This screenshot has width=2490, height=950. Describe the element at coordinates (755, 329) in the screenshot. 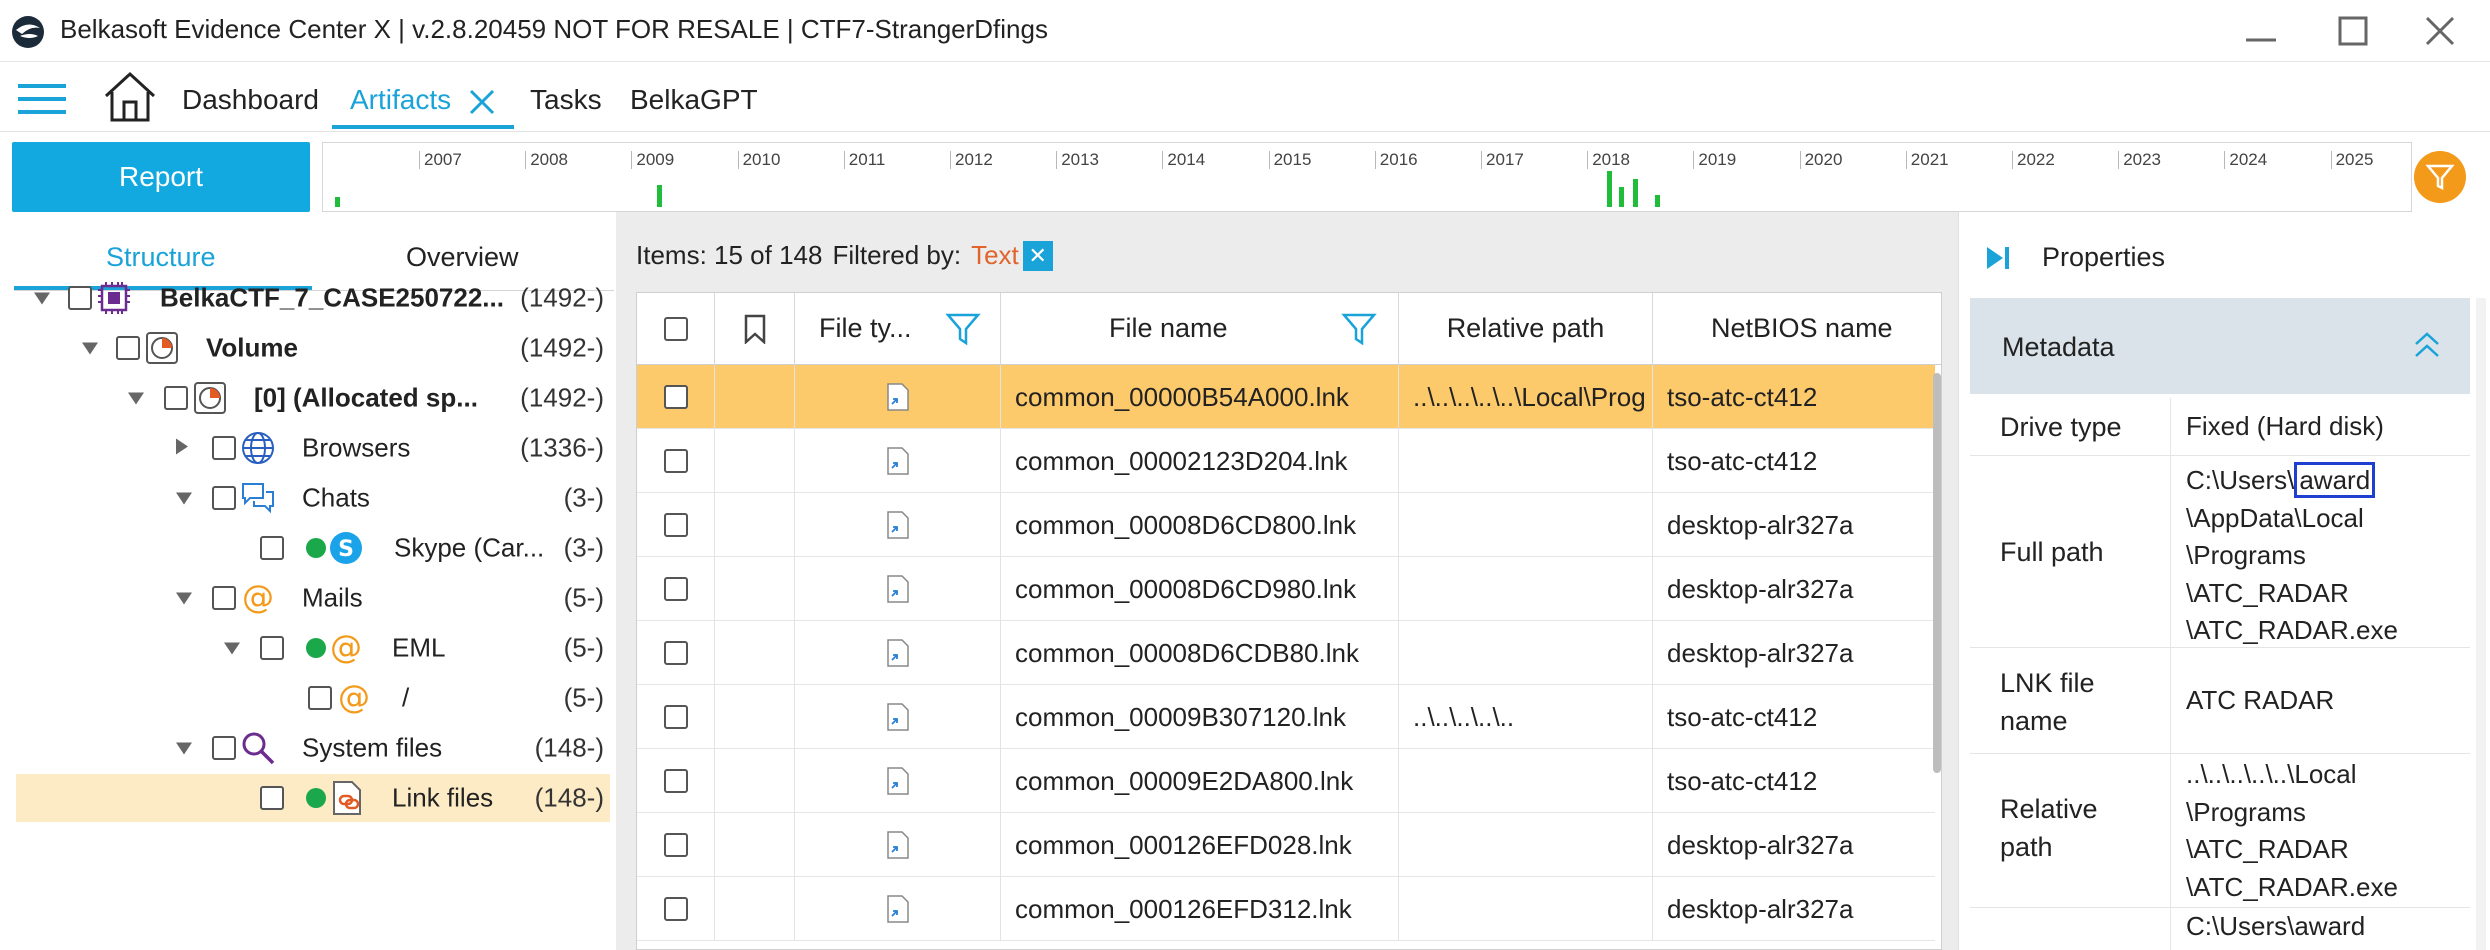

I see `bookmark-header` at that location.